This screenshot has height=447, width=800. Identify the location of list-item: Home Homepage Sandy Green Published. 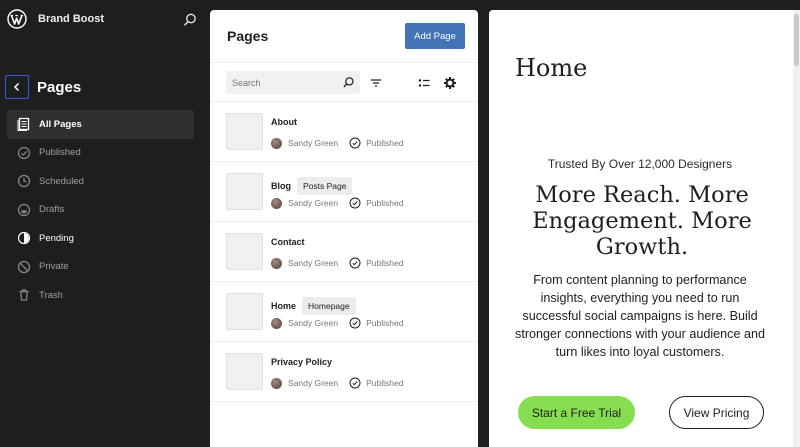
(344, 312).